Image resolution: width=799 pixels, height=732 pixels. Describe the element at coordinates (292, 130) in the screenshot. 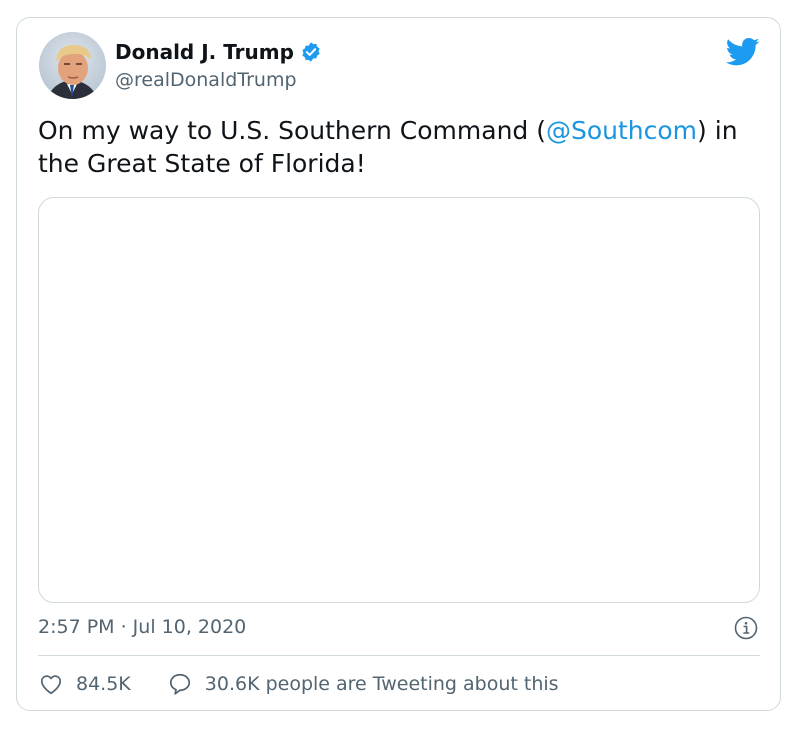

I see `tweet-text-start: On my way to U.S. Southern Command (` at that location.